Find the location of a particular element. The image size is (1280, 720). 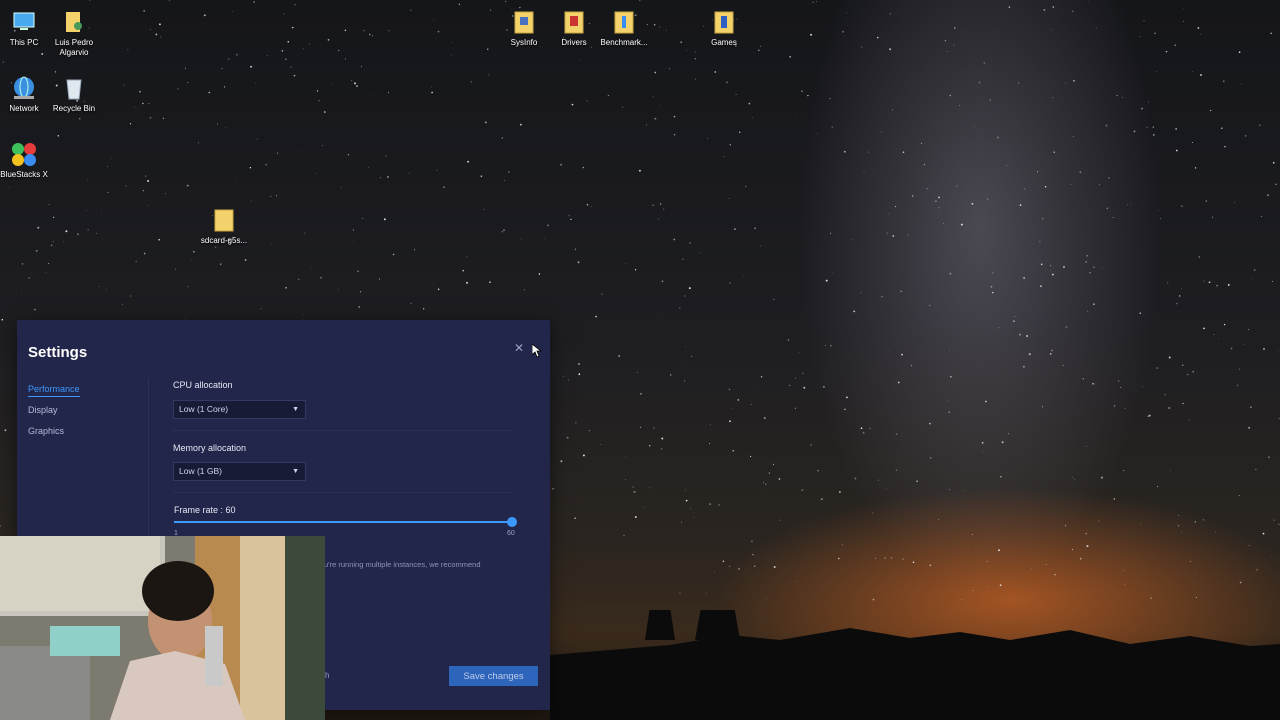

desktop-icon-recycle-bin: Recycle Bin is located at coordinates (74, 94).